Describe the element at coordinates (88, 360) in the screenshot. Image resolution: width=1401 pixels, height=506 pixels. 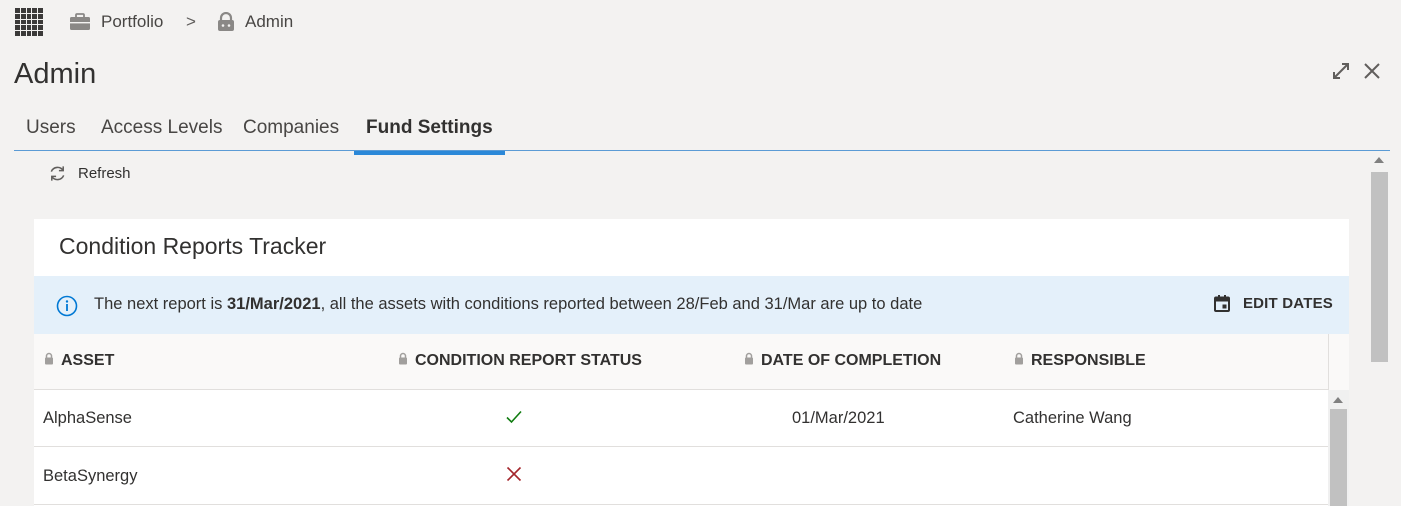
I see `column-label: ASSET` at that location.